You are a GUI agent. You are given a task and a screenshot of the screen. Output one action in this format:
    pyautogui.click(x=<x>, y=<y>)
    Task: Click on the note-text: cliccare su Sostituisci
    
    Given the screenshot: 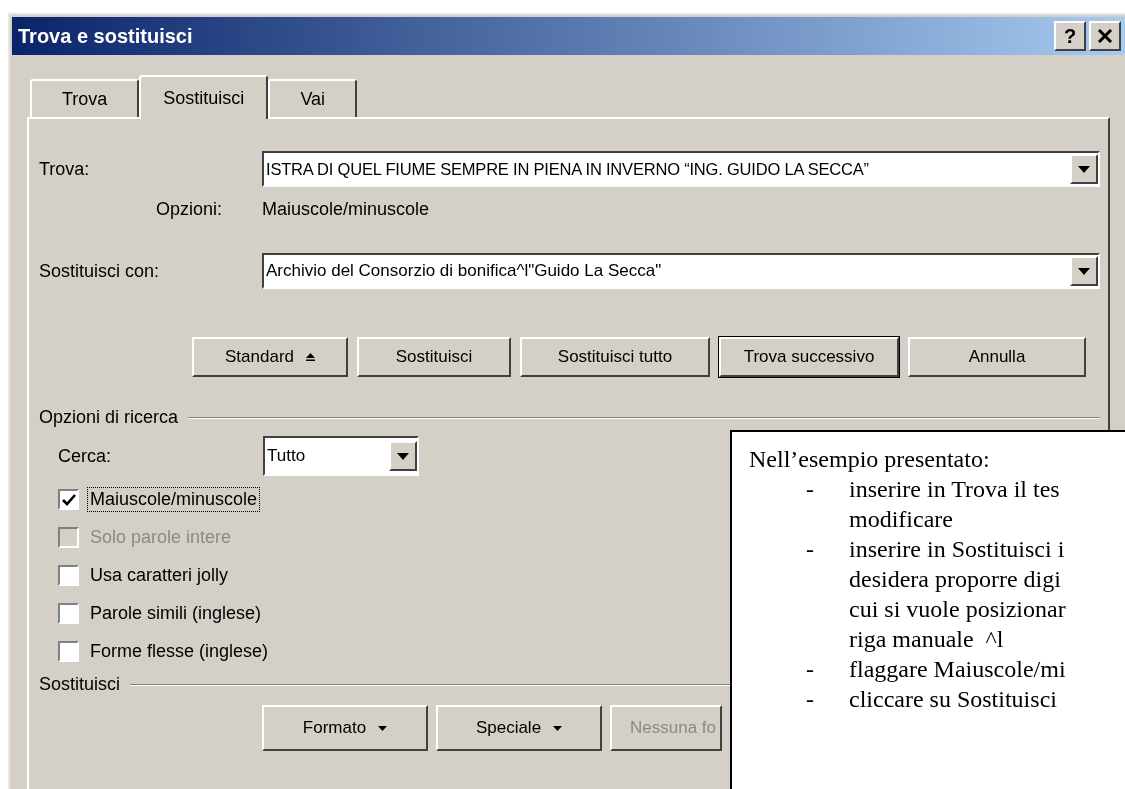 What is the action you would take?
    pyautogui.click(x=953, y=699)
    